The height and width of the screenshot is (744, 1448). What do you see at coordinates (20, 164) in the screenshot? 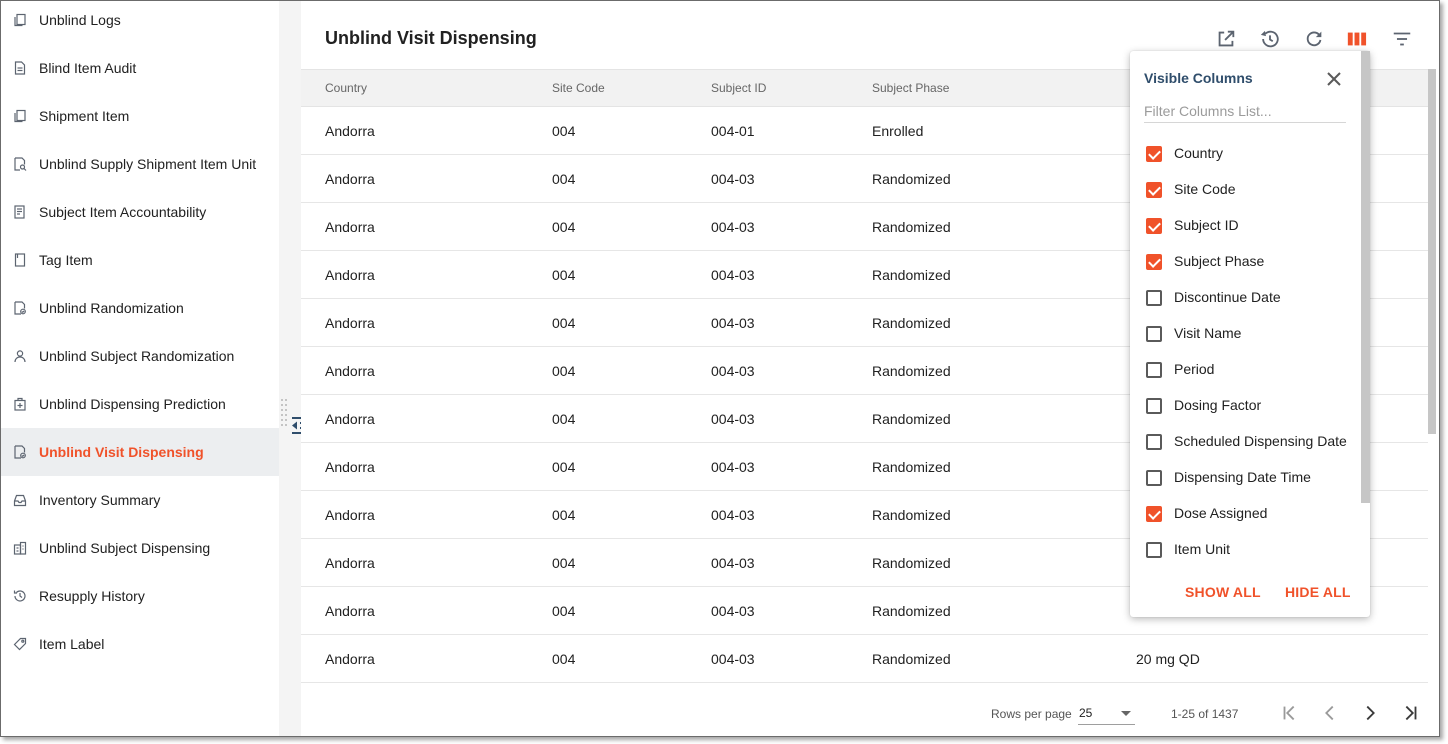
I see `document-search-icon` at bounding box center [20, 164].